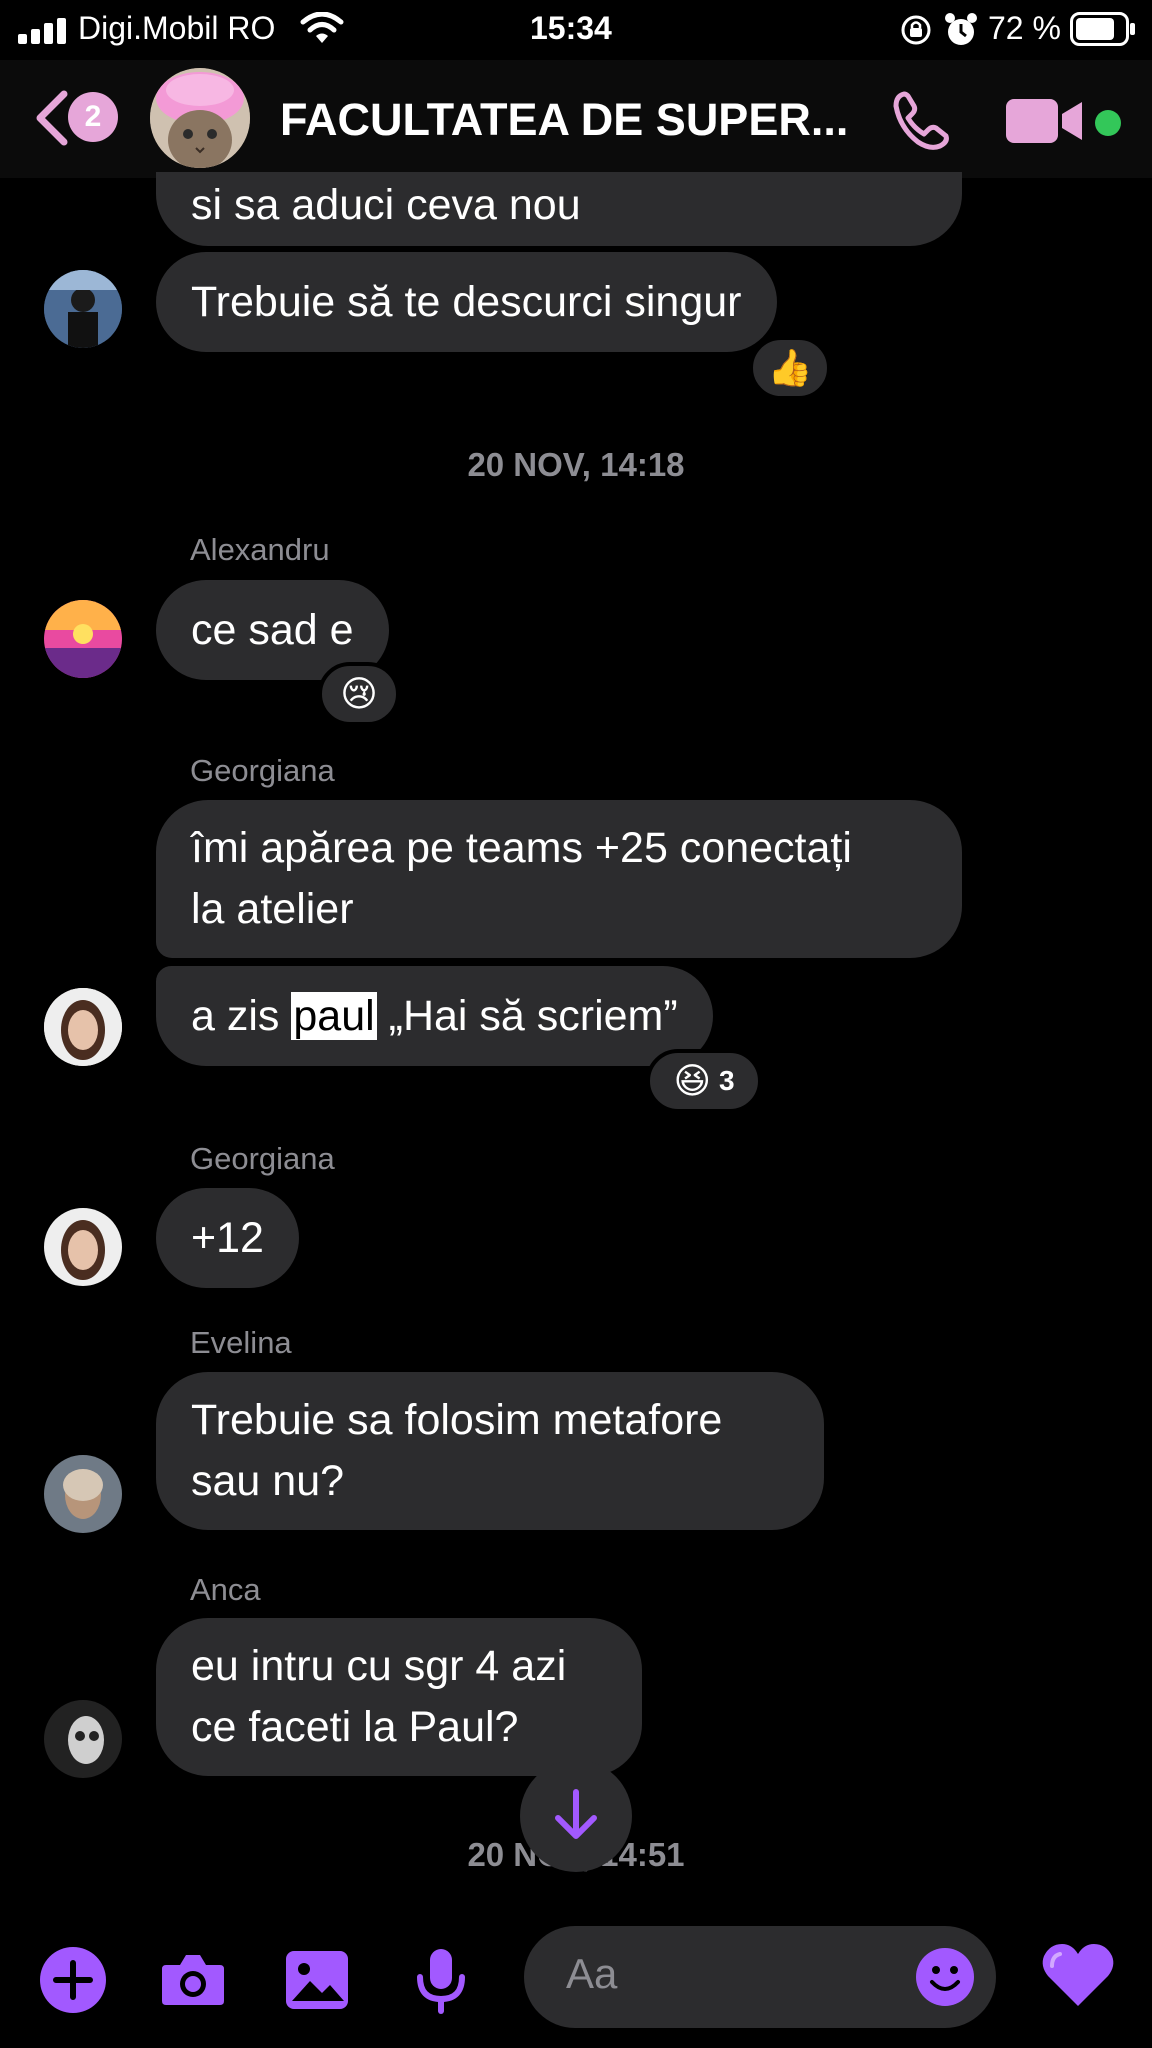  Describe the element at coordinates (961, 29) in the screenshot. I see `alarm-icon` at that location.